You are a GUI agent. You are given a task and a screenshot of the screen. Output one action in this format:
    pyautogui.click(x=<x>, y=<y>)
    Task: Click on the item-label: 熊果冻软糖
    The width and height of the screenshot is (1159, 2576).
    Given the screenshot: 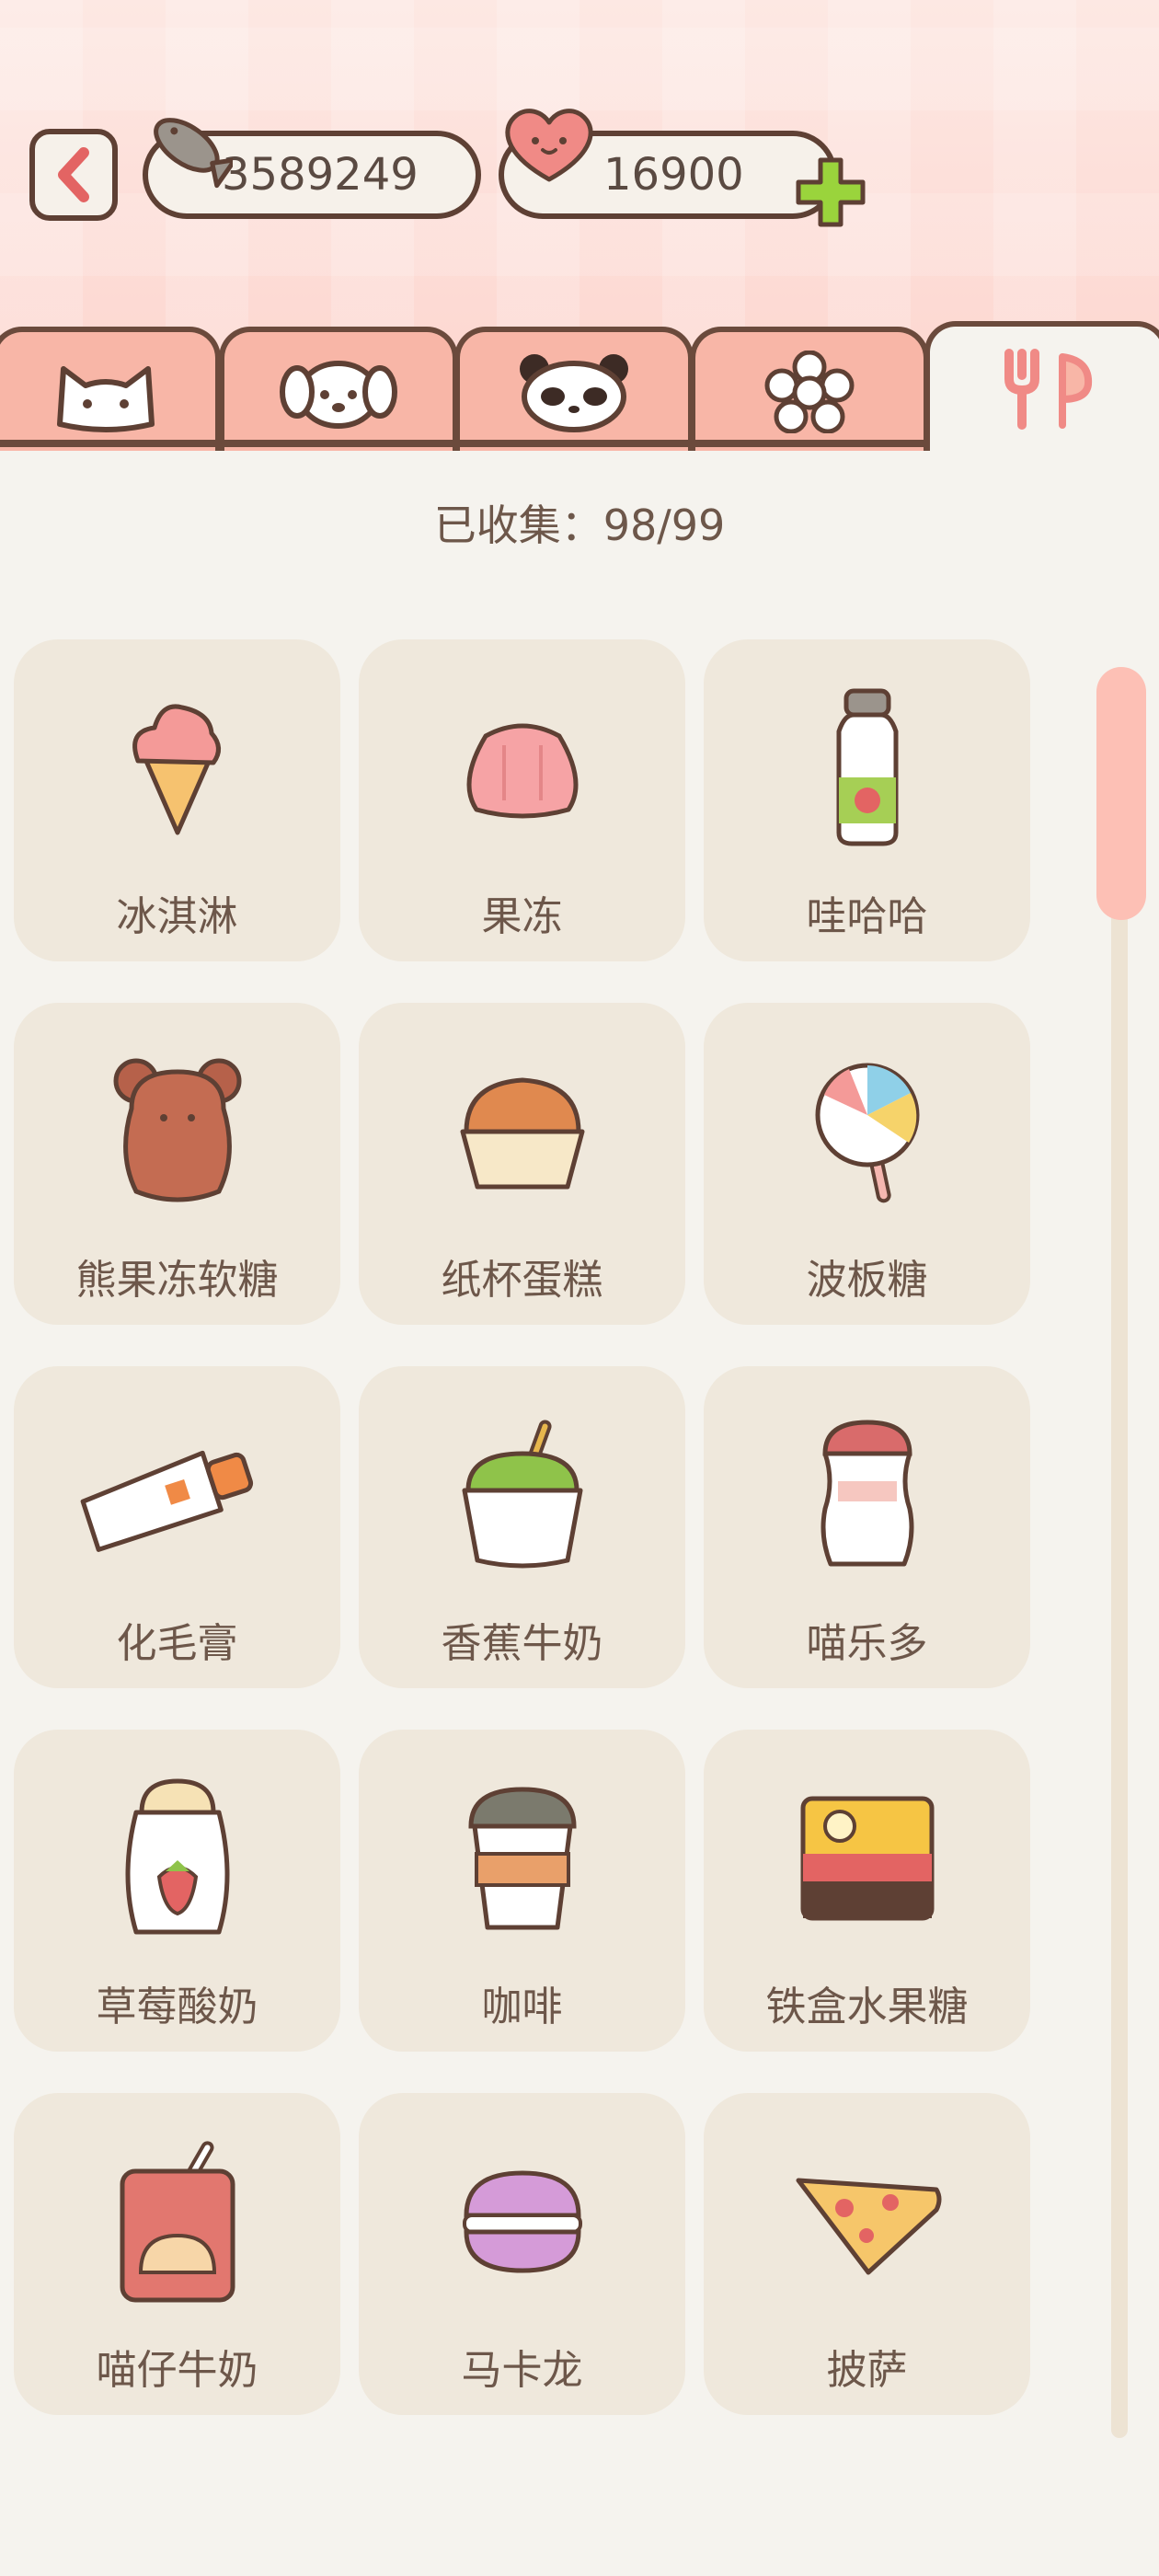 What is the action you would take?
    pyautogui.click(x=177, y=1280)
    